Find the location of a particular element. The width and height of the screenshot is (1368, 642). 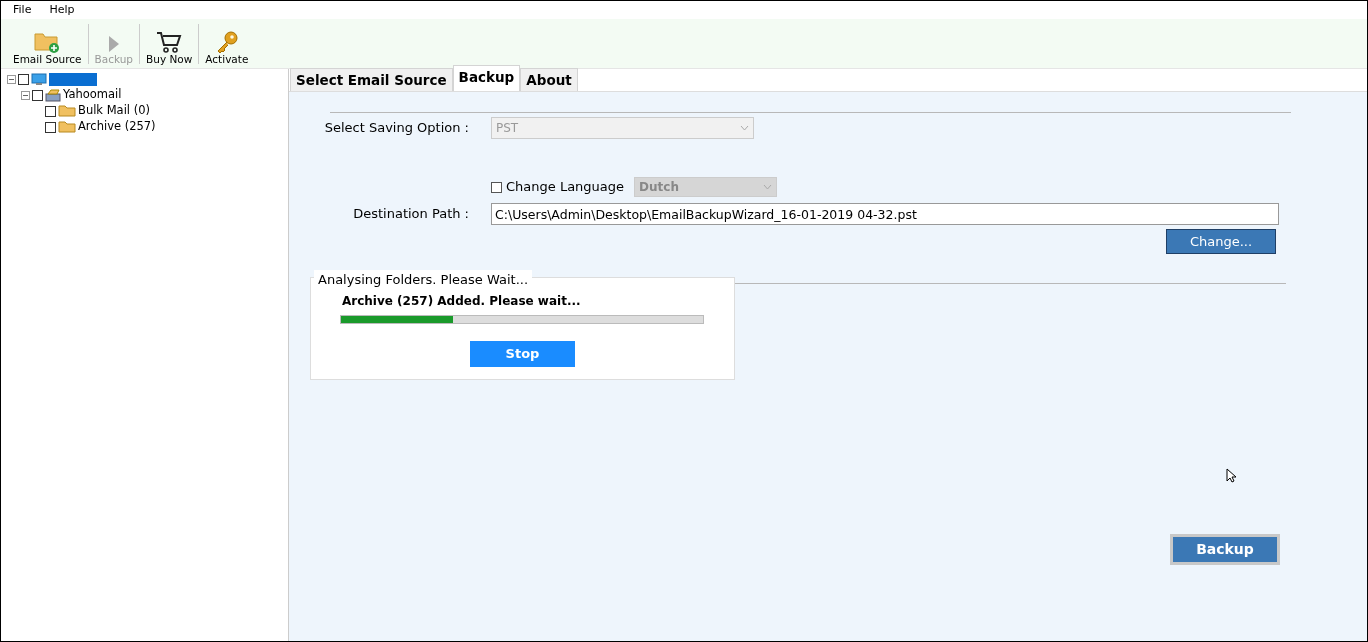

folder-add-icon is located at coordinates (47, 42).